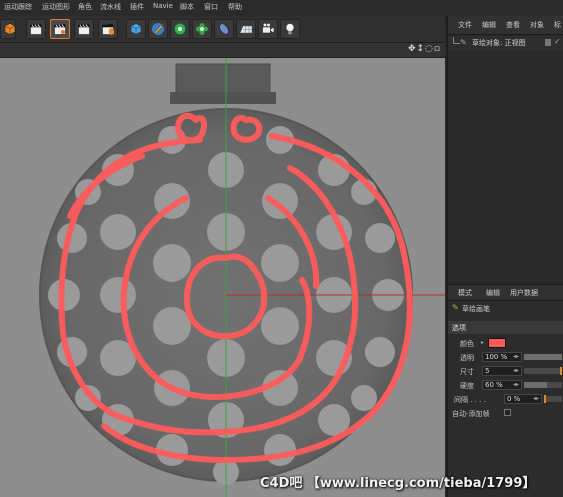 This screenshot has width=563, height=497. I want to click on object-row-sketch: ✎ 草绘对象: 正视图 ✓, so click(505, 43).